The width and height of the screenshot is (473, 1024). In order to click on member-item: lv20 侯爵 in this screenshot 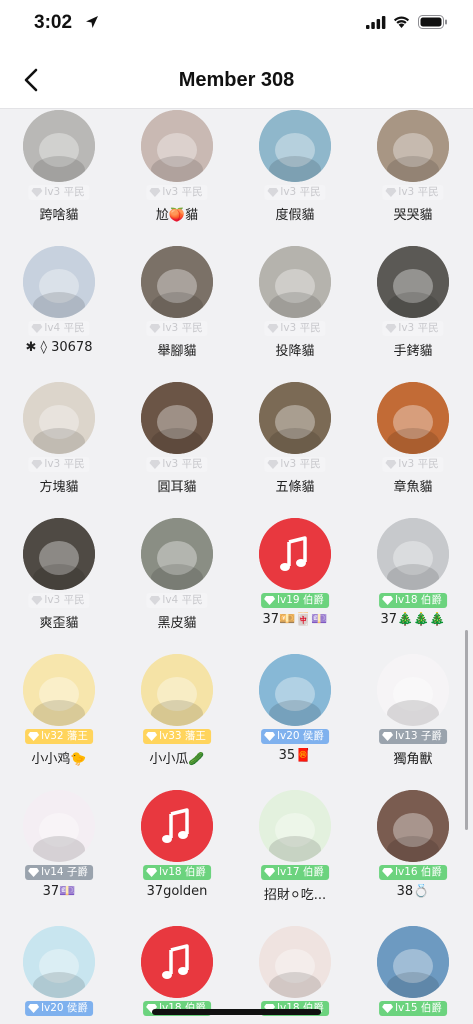, I will do `click(59, 975)`.